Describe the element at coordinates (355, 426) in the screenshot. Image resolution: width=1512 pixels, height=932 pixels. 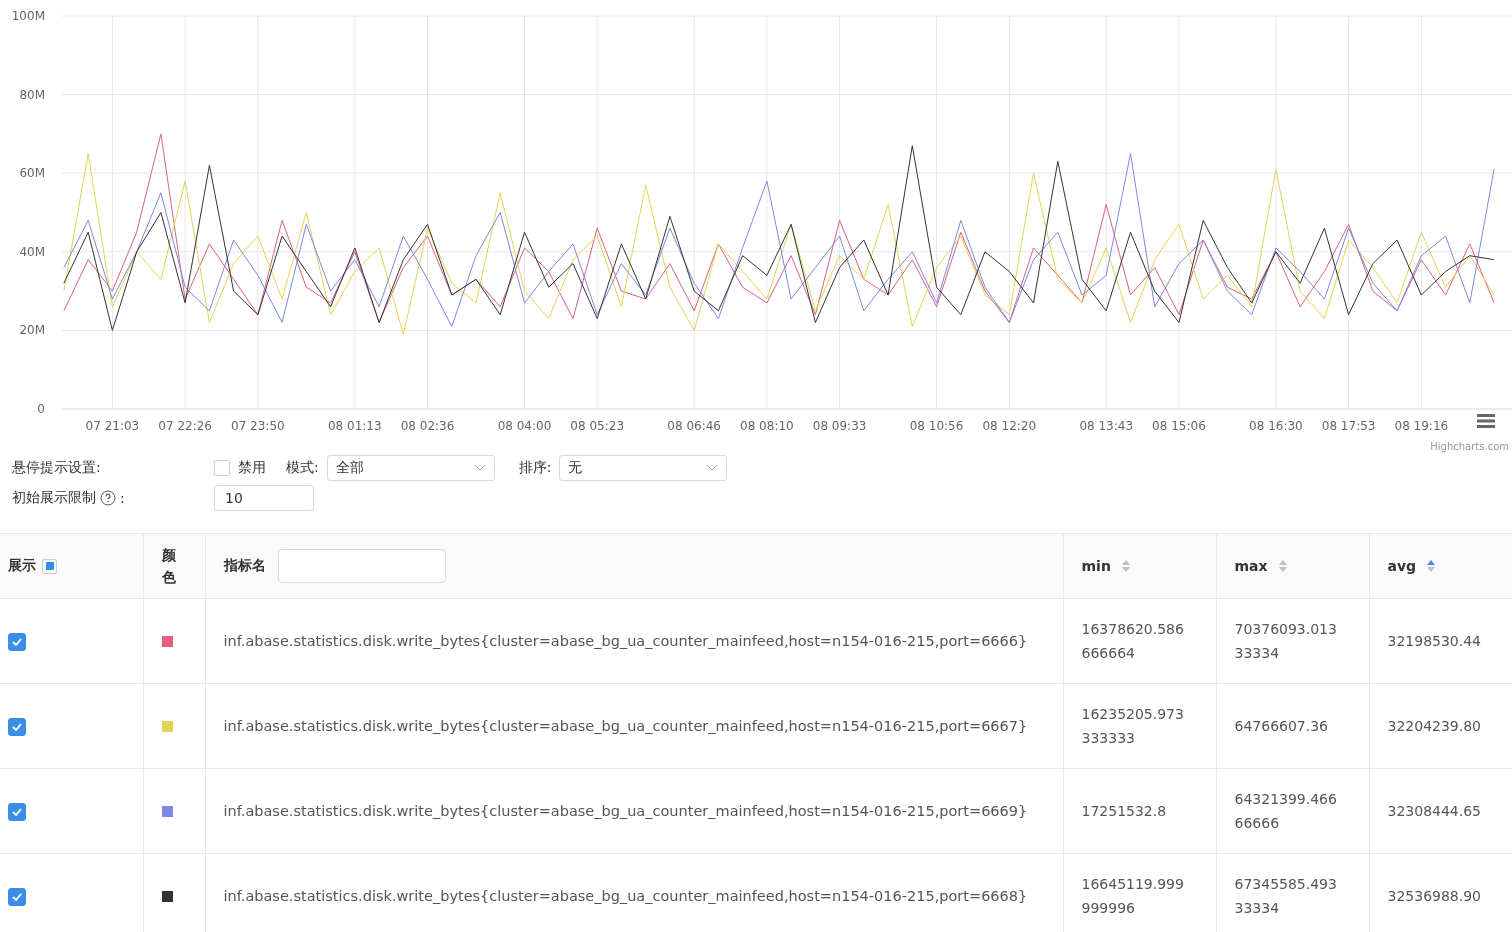
I see `axis-label: 08 01:13` at that location.